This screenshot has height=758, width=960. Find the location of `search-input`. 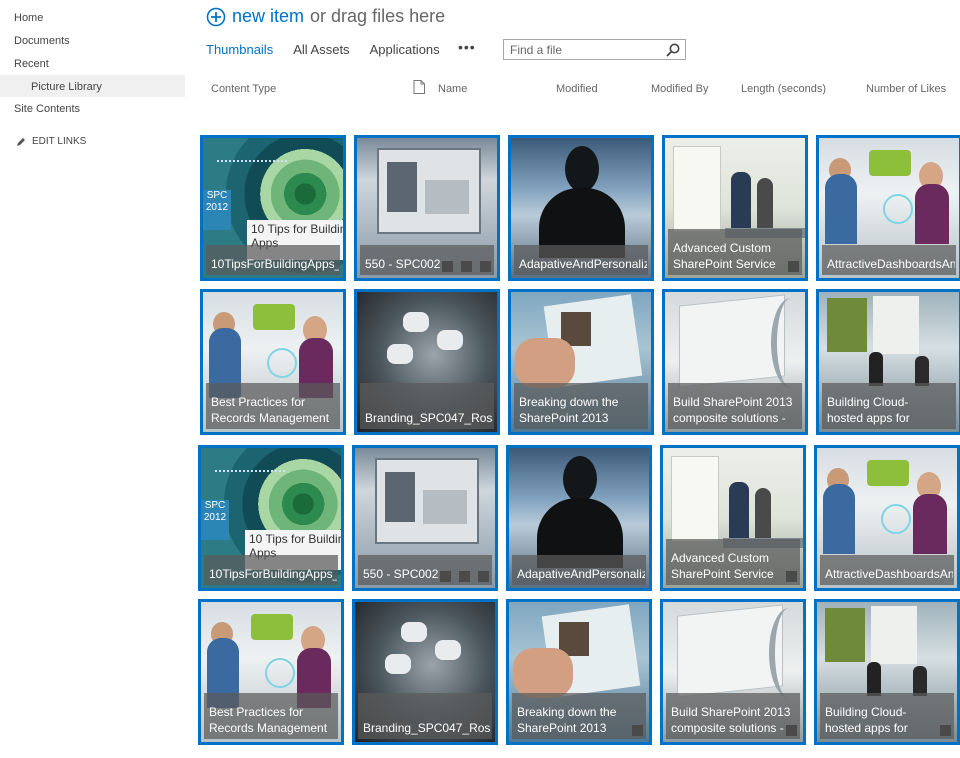

search-input is located at coordinates (587, 49).